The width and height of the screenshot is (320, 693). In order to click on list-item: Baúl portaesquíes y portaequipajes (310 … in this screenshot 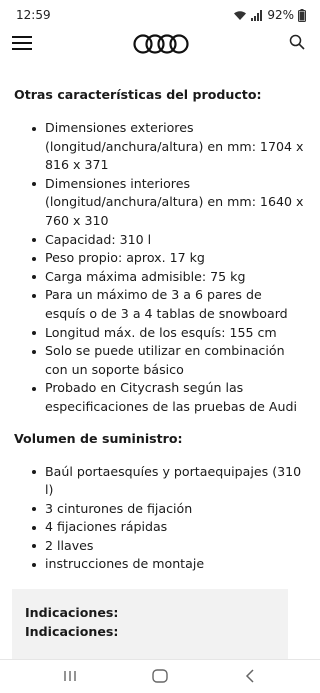, I will do `click(160, 481)`.